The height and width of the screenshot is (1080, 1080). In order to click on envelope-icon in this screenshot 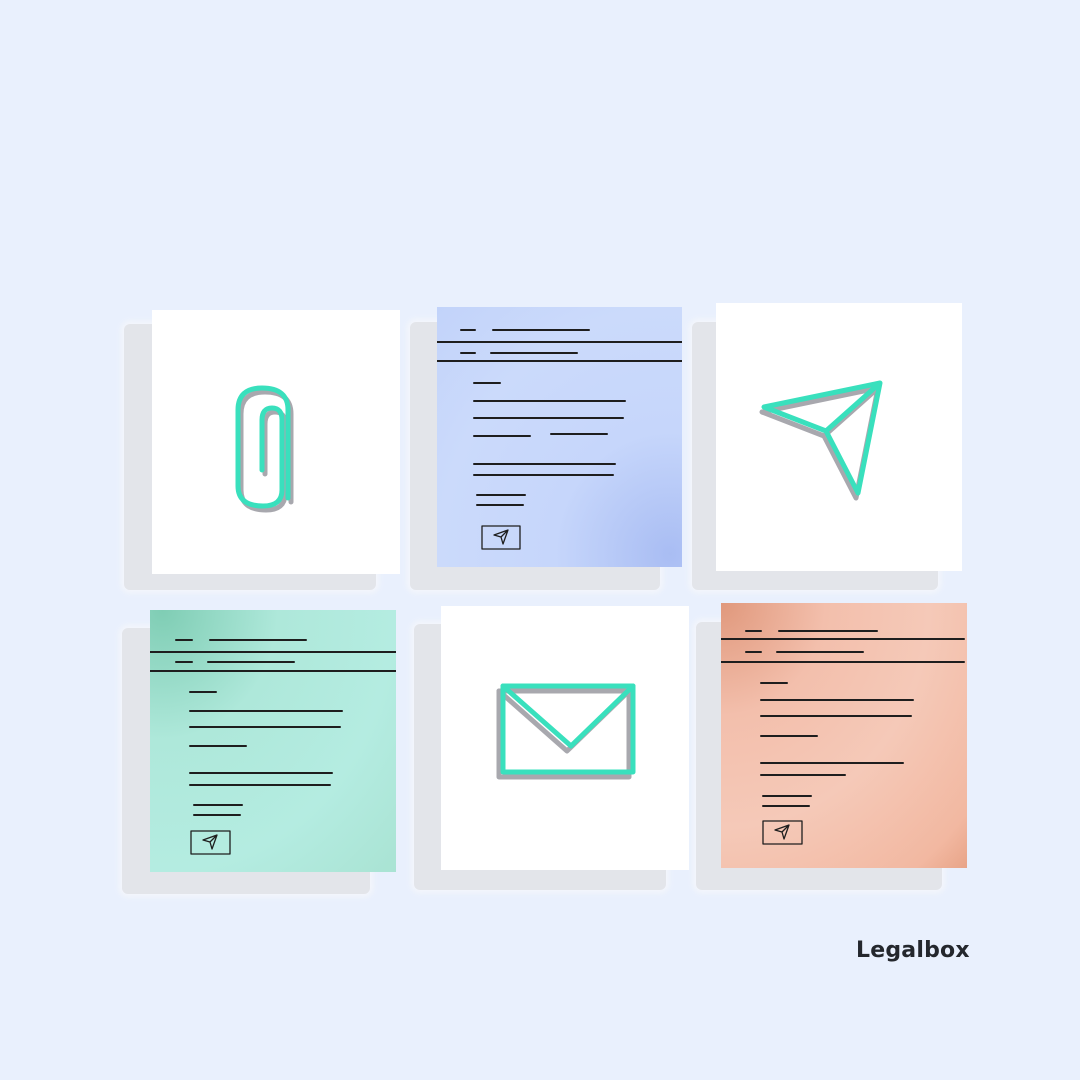, I will do `click(566, 731)`.